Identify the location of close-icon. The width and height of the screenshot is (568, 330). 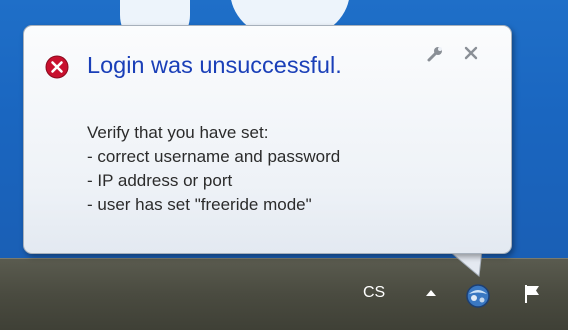
(471, 53).